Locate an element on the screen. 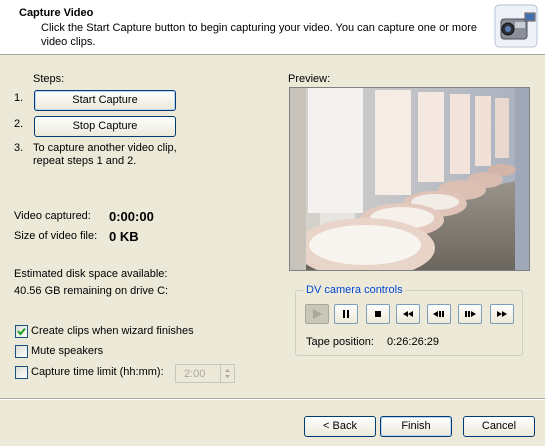 The width and height of the screenshot is (545, 446). fast-forward-icon is located at coordinates (502, 314).